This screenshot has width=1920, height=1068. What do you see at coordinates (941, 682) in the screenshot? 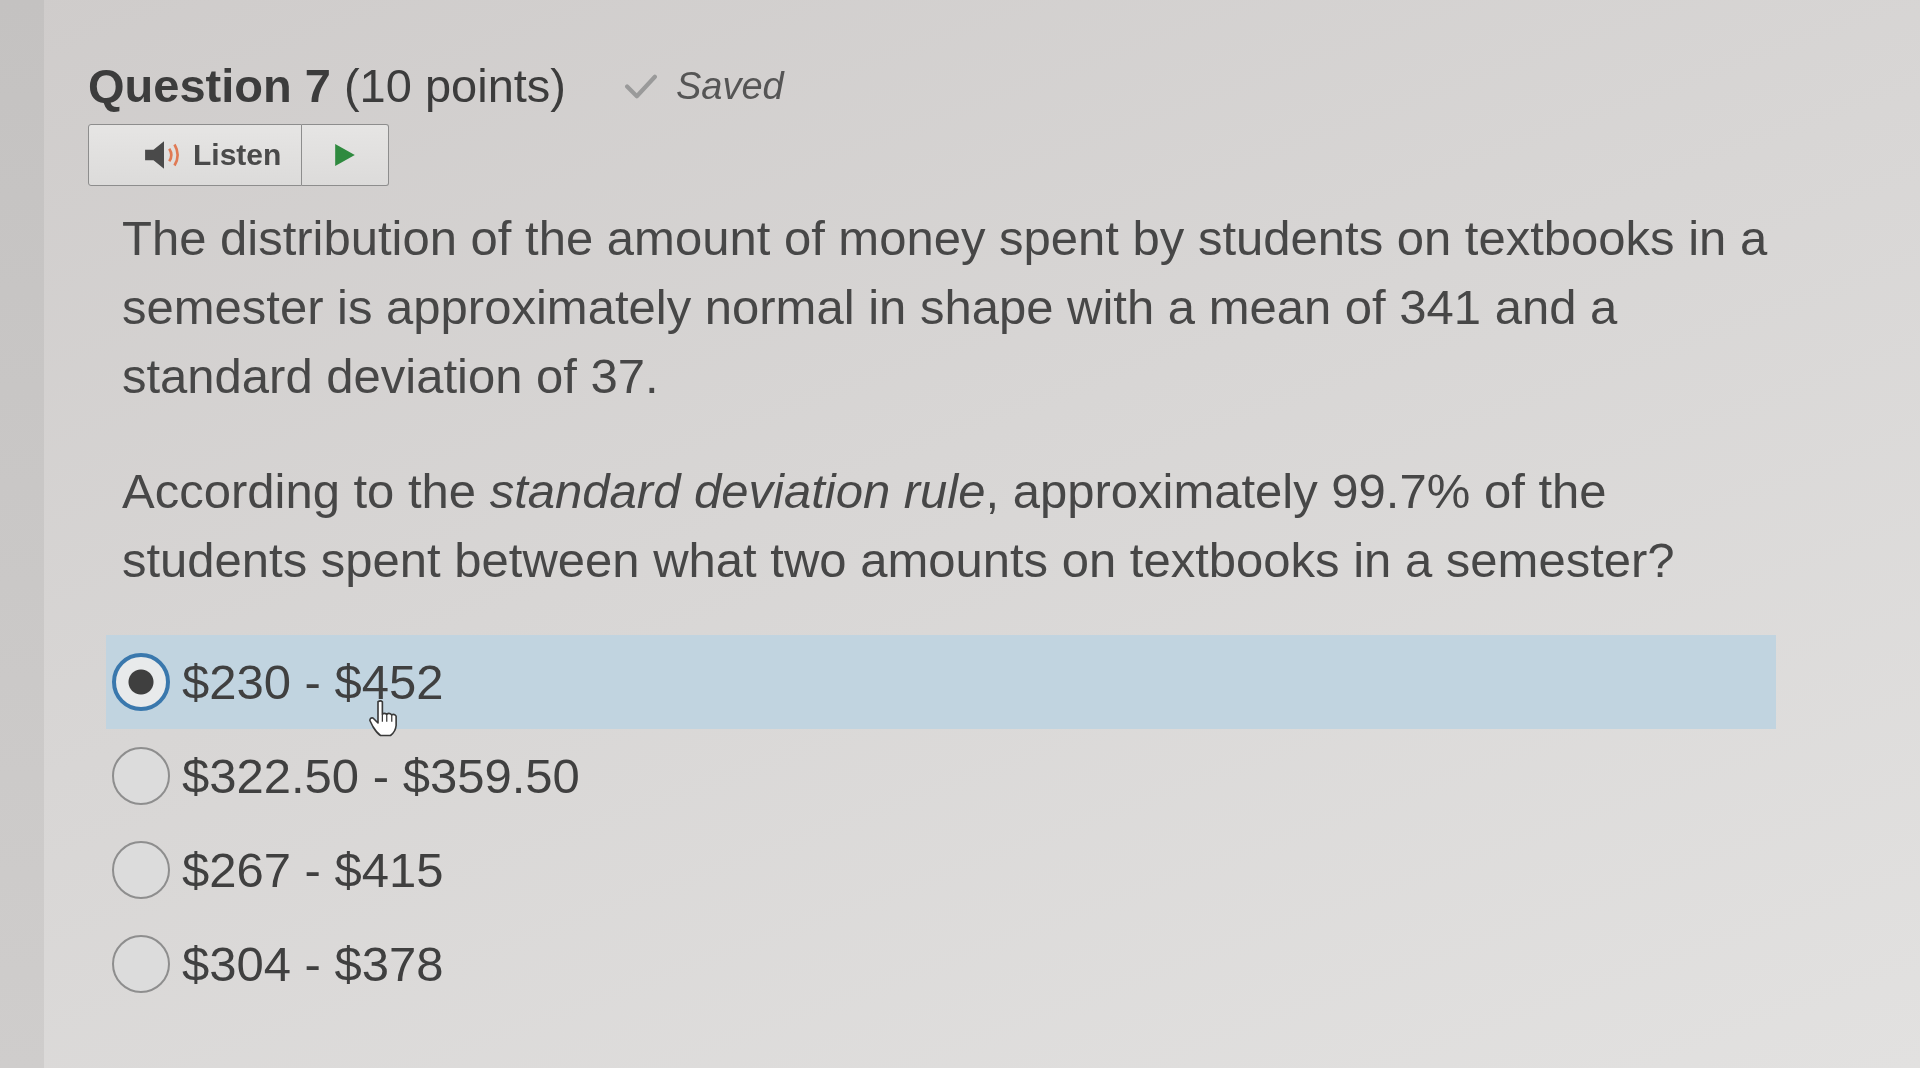
I see `answer-option: $230 - $452` at bounding box center [941, 682].